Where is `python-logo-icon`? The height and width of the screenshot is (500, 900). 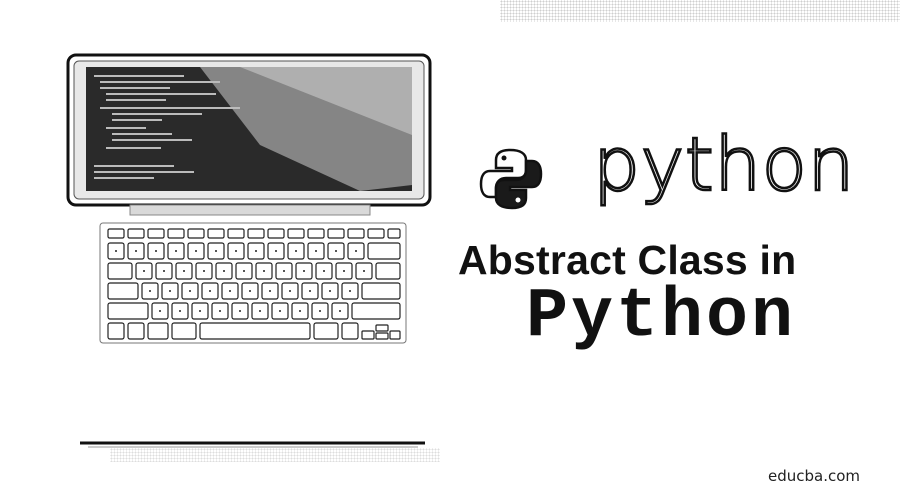 python-logo-icon is located at coordinates (511, 179).